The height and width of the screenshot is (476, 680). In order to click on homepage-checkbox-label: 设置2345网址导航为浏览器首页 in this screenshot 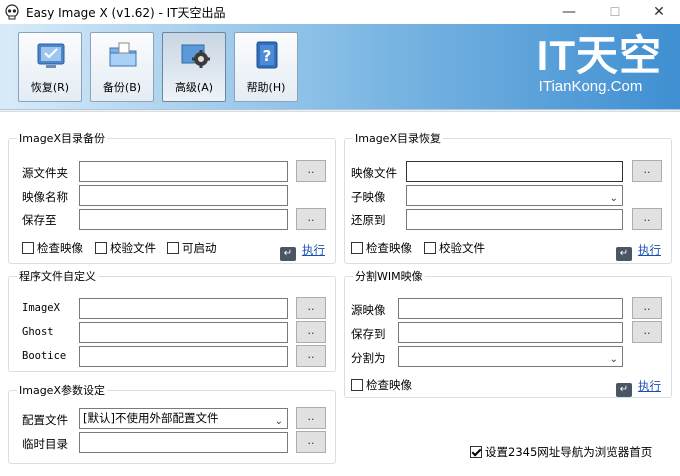, I will do `click(569, 452)`.